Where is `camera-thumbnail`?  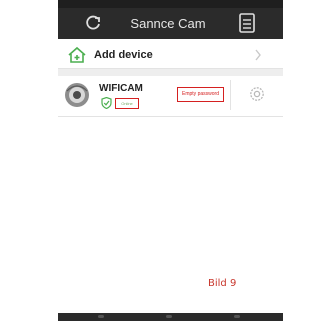 camera-thumbnail is located at coordinates (77, 95).